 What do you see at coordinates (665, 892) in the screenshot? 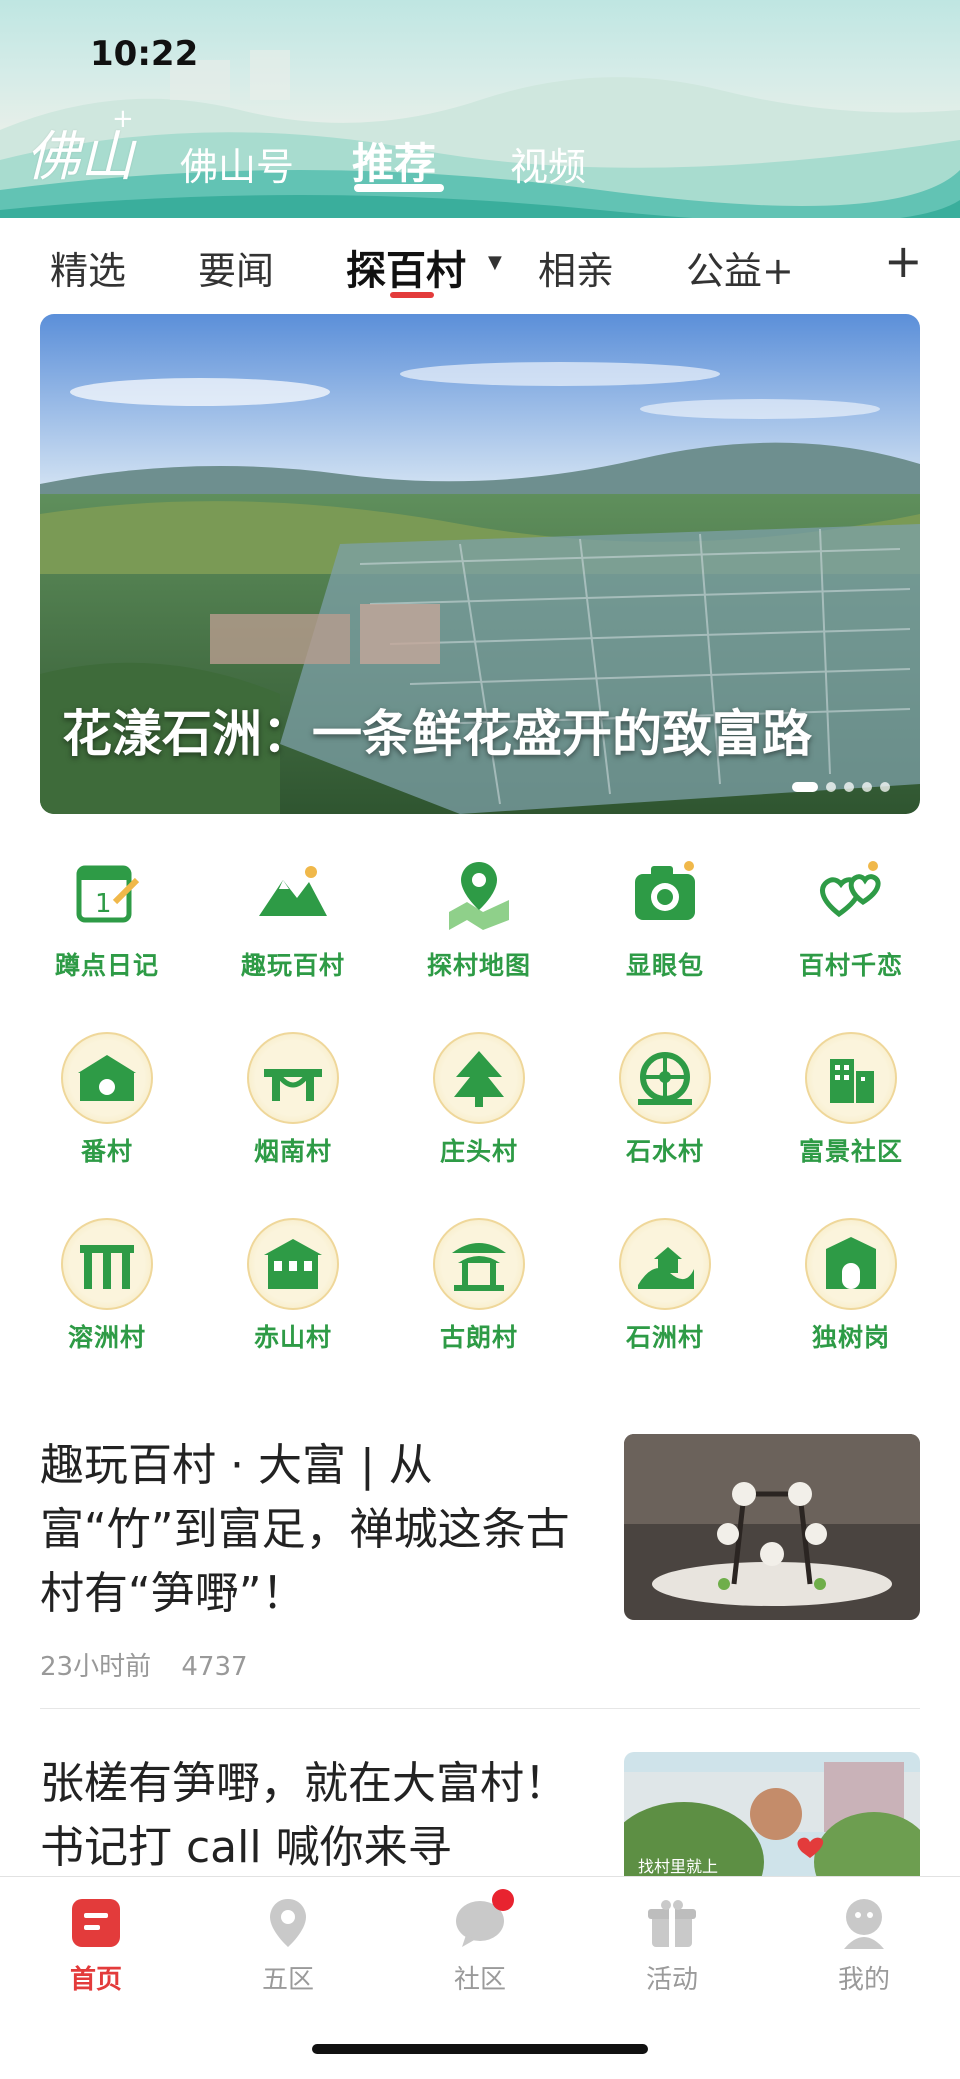
I see `camera-icon` at bounding box center [665, 892].